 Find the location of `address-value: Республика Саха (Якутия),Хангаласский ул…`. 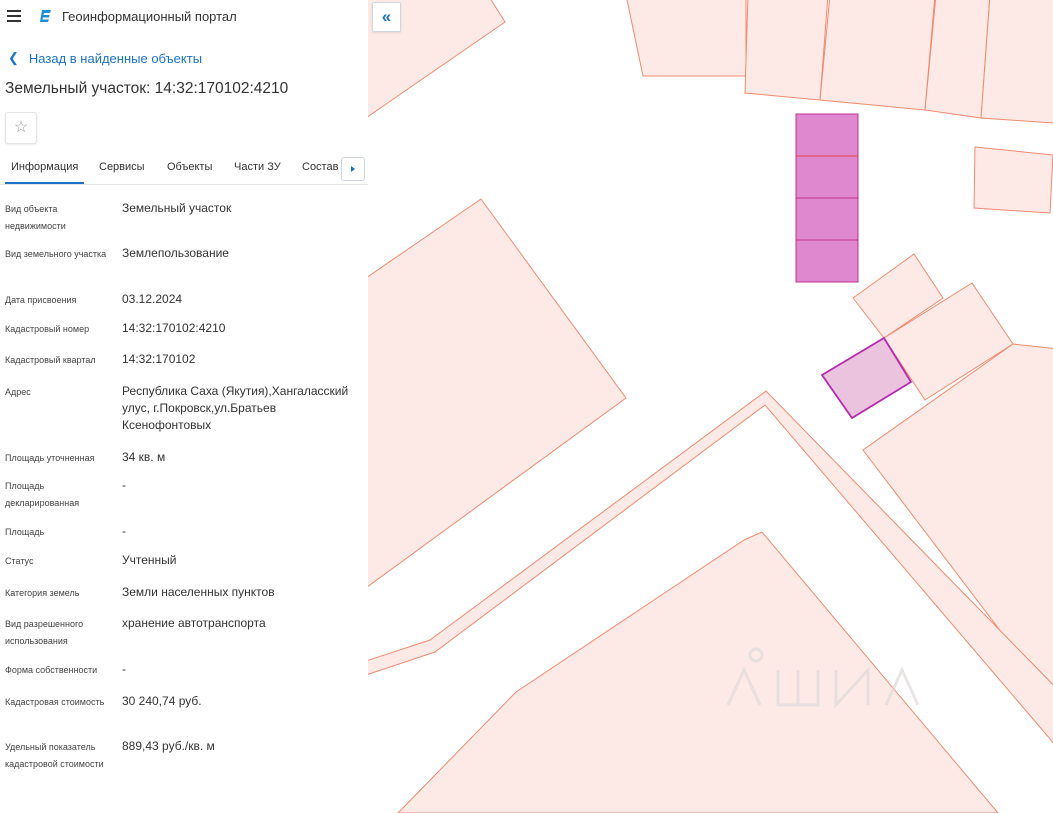

address-value: Республика Саха (Якутия),Хангаласский ул… is located at coordinates (235, 408).